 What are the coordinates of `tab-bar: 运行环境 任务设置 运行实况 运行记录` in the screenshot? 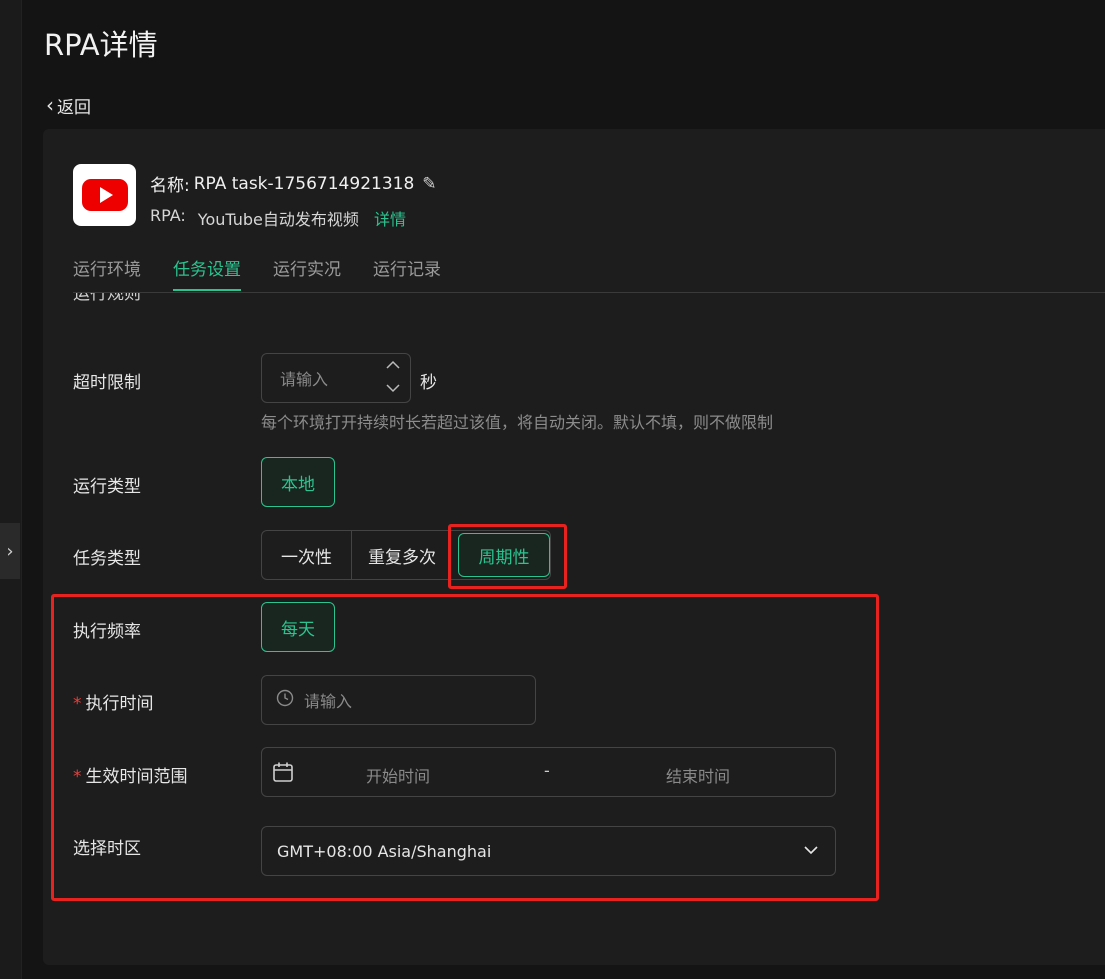 It's located at (589, 272).